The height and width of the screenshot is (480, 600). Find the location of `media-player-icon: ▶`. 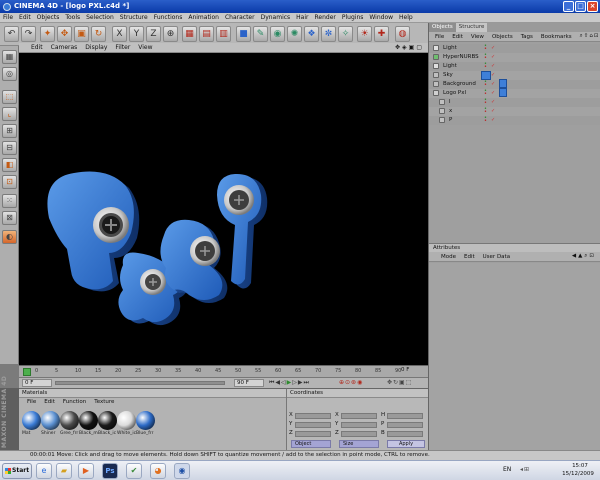

media-player-icon: ▶ is located at coordinates (86, 471).